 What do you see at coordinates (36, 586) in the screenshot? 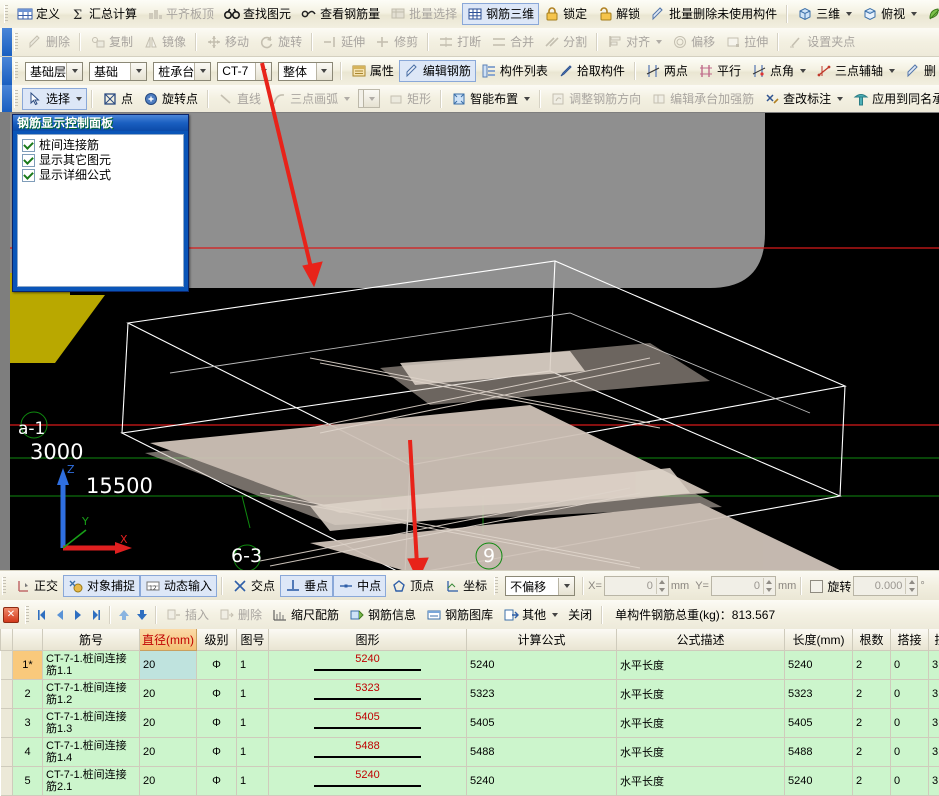
I see `status-toggle-ortho: 正交` at bounding box center [36, 586].